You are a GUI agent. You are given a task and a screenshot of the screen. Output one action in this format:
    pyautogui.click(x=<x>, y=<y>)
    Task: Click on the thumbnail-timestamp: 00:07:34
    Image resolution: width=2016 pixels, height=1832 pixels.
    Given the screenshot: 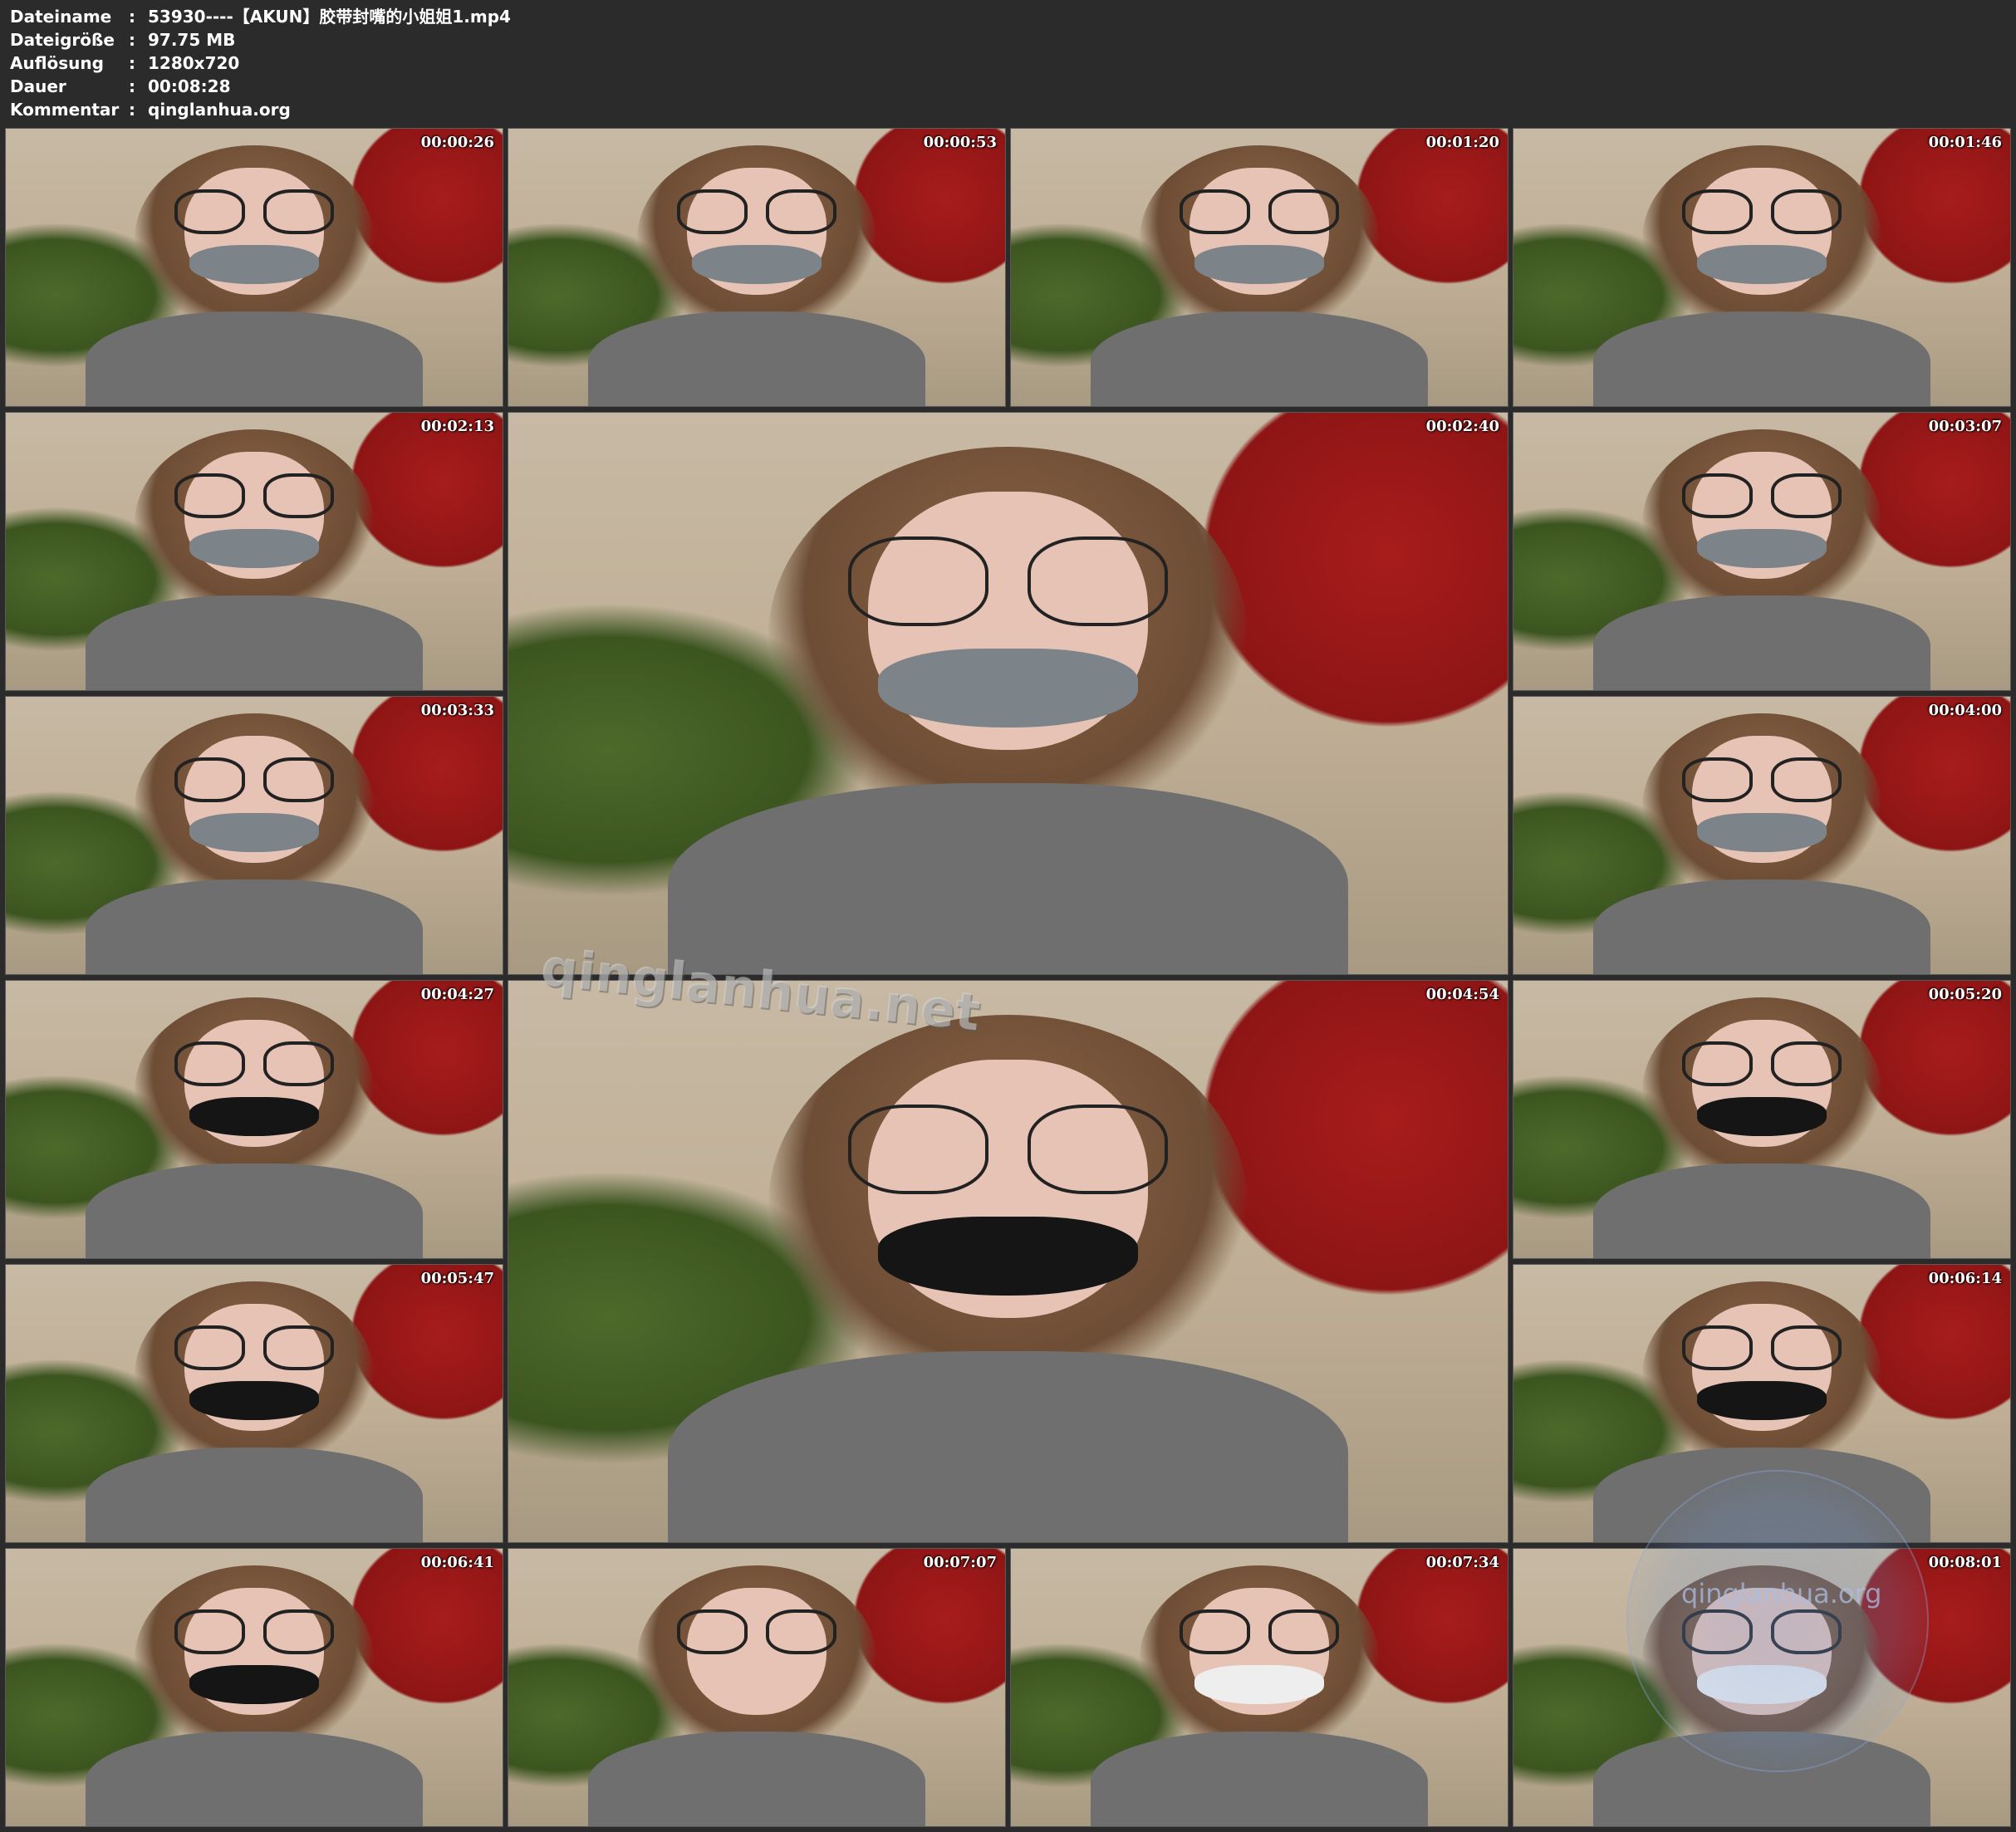 What is the action you would take?
    pyautogui.click(x=1462, y=1562)
    